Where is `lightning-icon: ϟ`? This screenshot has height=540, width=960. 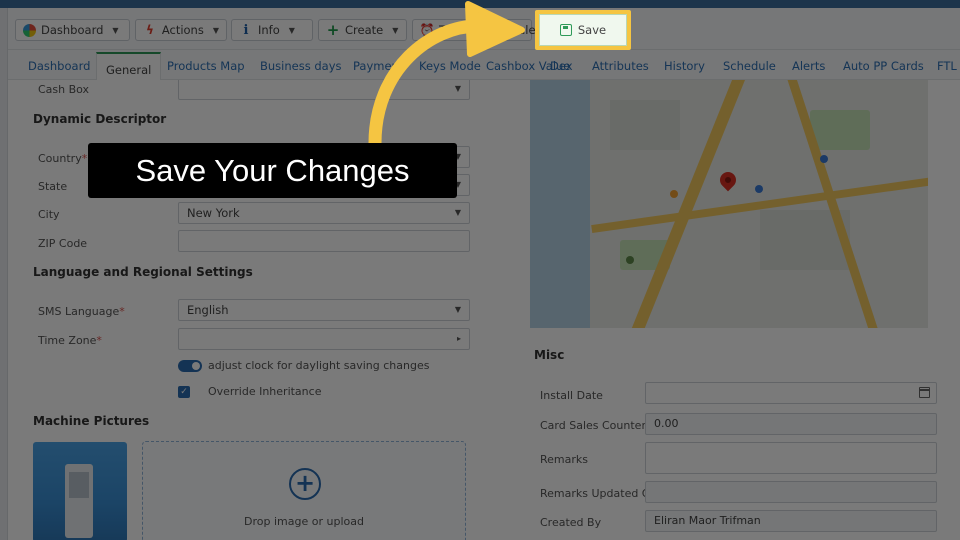
lightning-icon: ϟ is located at coordinates (149, 30).